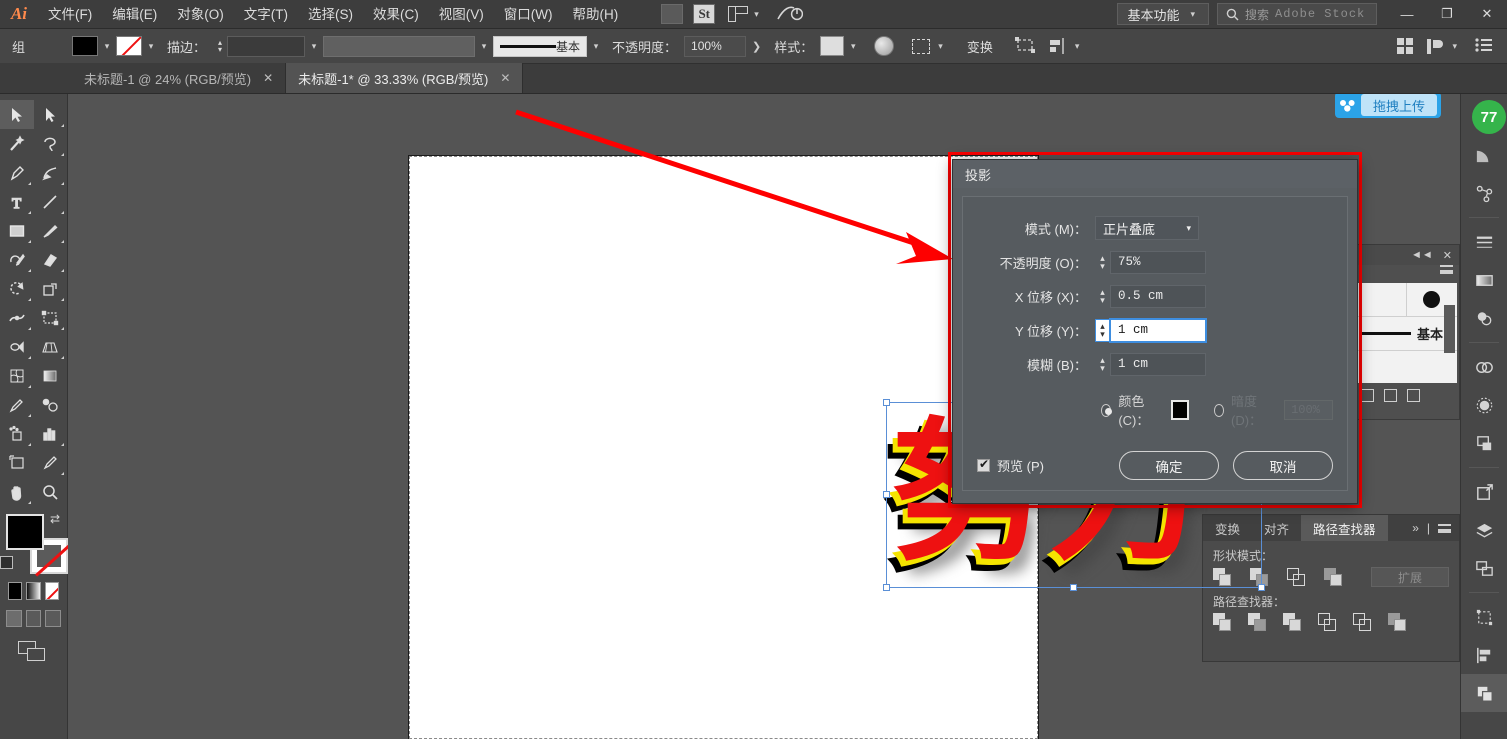 The image size is (1507, 739). I want to click on graphic-styles-panel-icon, so click(1484, 405).